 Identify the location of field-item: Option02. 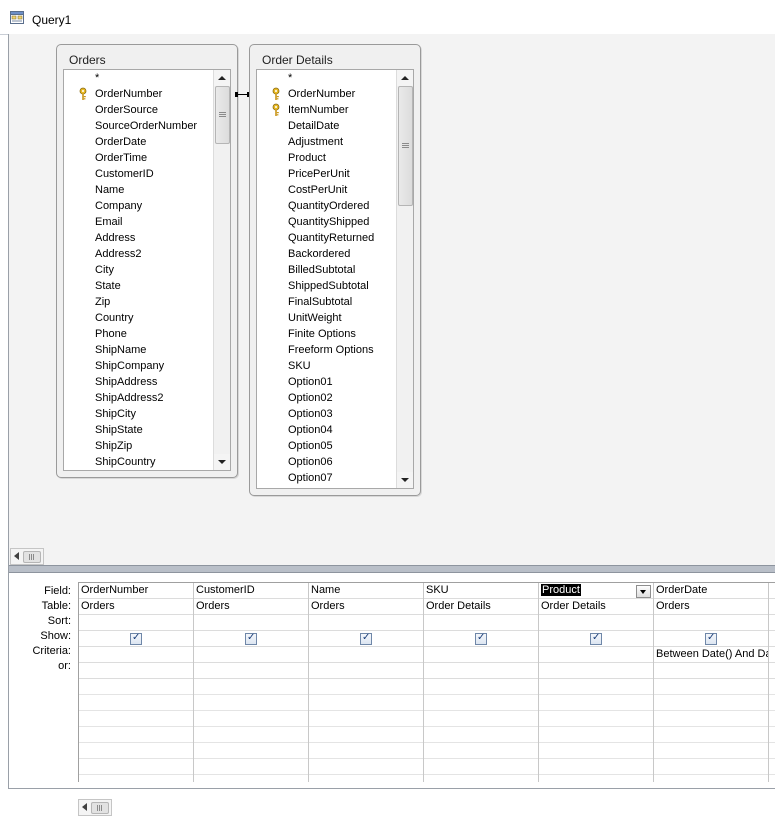
(326, 398).